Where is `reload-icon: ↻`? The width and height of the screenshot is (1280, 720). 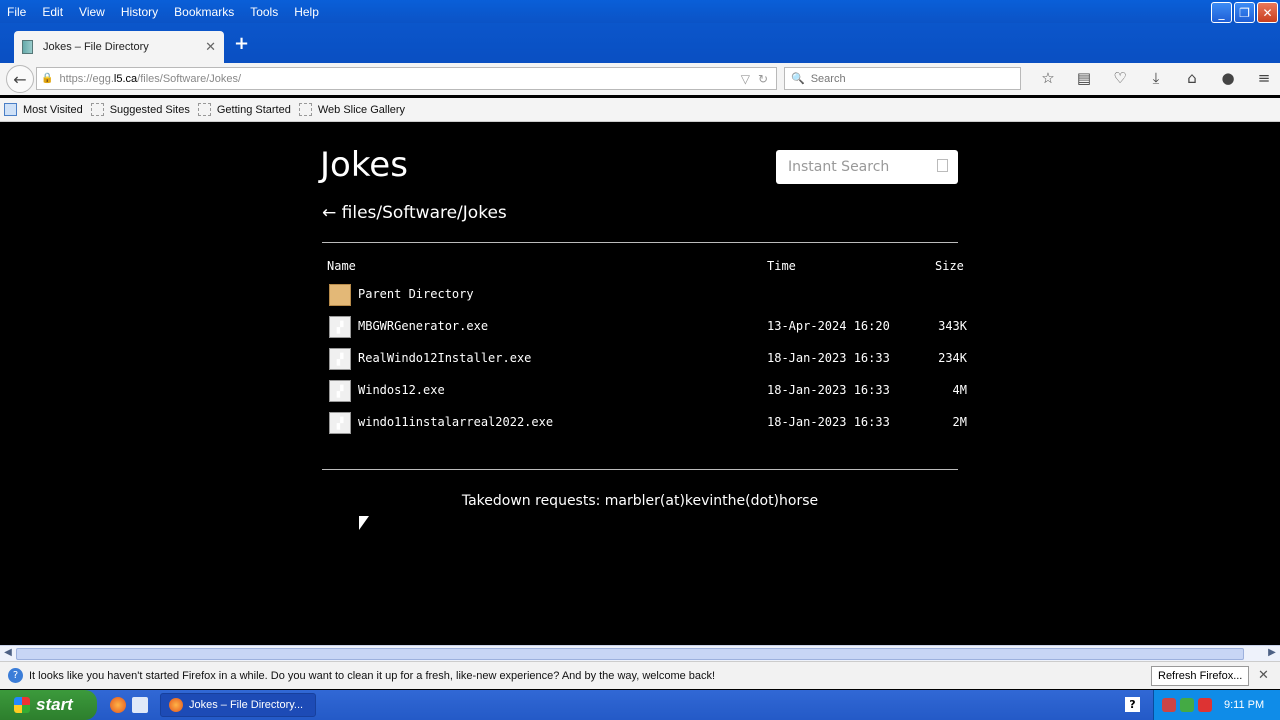
reload-icon: ↻ is located at coordinates (763, 79).